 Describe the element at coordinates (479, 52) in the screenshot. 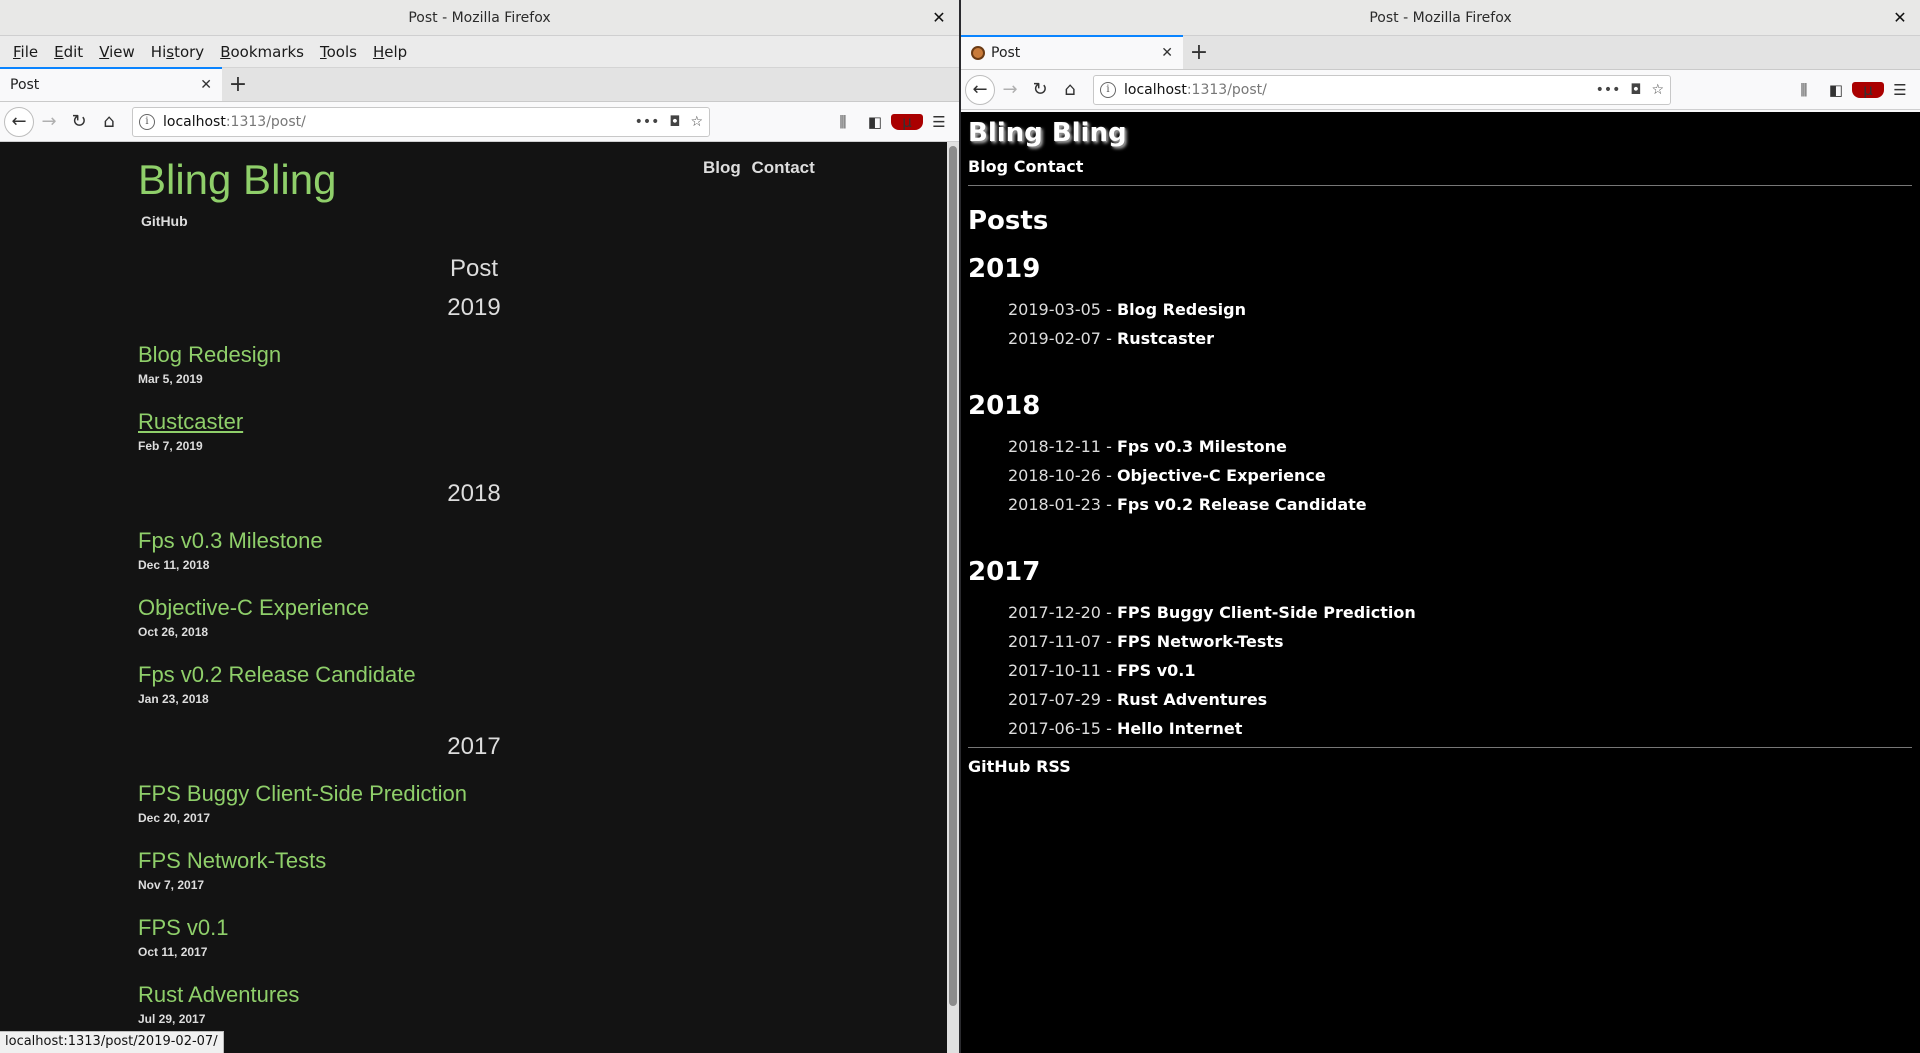

I see `menu-bar: File Edit View History Bookmarks Tools Help` at that location.